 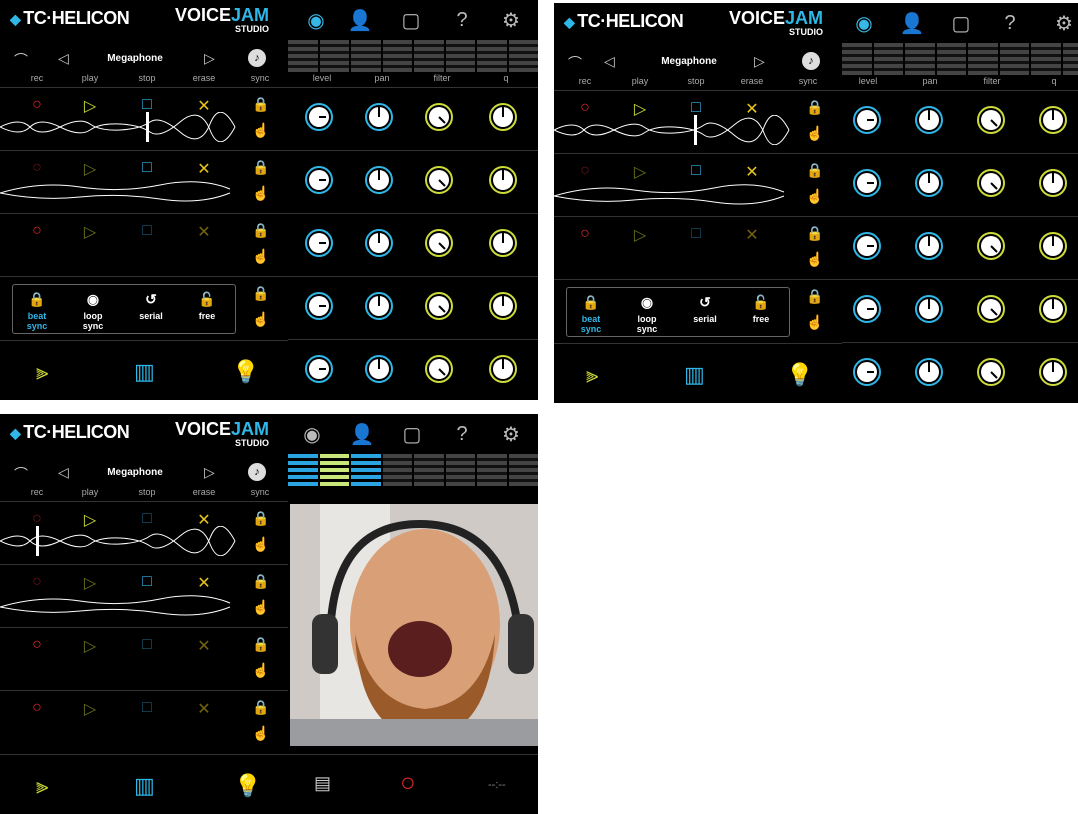 What do you see at coordinates (207, 306) in the screenshot?
I see `free-mode: 🔓 free` at bounding box center [207, 306].